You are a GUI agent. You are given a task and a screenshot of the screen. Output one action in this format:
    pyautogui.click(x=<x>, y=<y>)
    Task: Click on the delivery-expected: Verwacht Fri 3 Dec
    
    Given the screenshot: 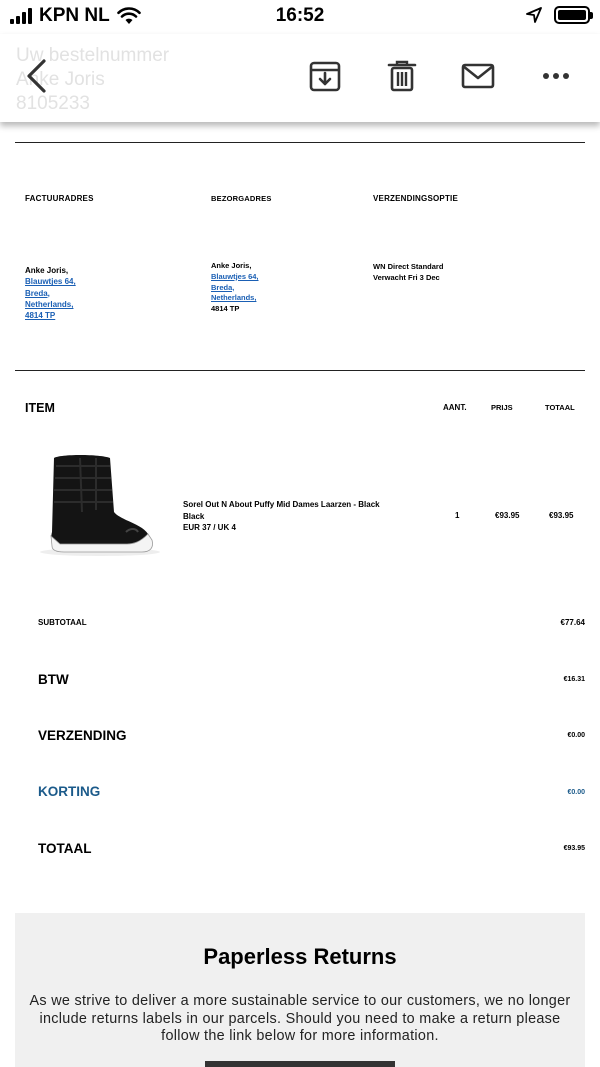 What is the action you would take?
    pyautogui.click(x=406, y=277)
    